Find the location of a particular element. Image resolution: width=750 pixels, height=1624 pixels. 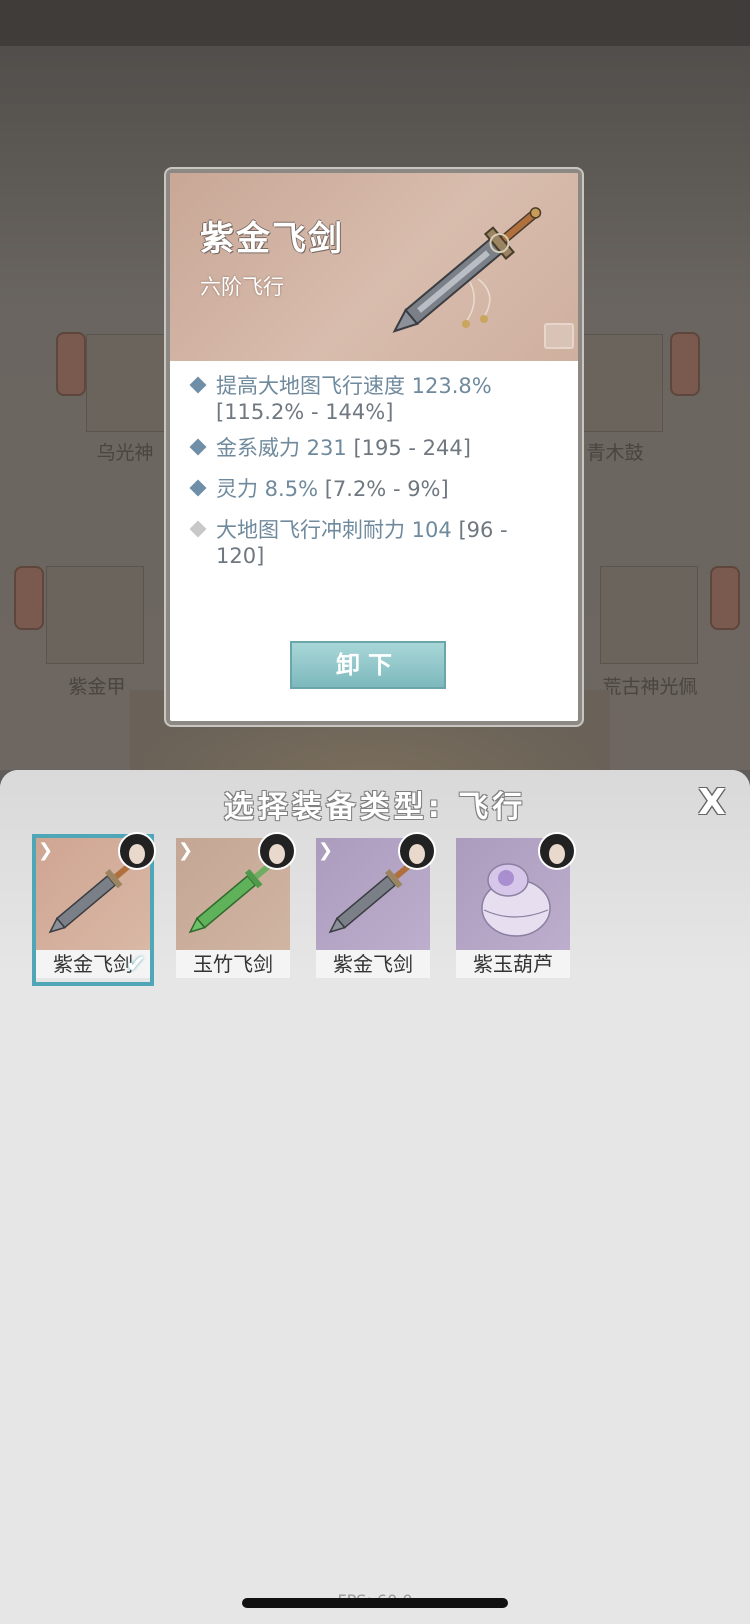

background-topbar is located at coordinates (375, 23).